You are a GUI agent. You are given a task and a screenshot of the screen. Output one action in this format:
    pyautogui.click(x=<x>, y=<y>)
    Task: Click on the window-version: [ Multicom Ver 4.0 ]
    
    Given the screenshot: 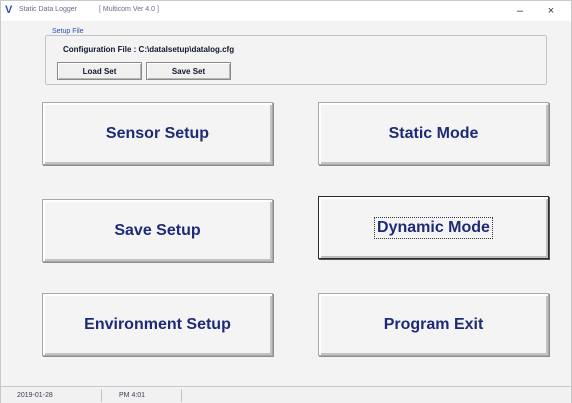 What is the action you would take?
    pyautogui.click(x=129, y=9)
    